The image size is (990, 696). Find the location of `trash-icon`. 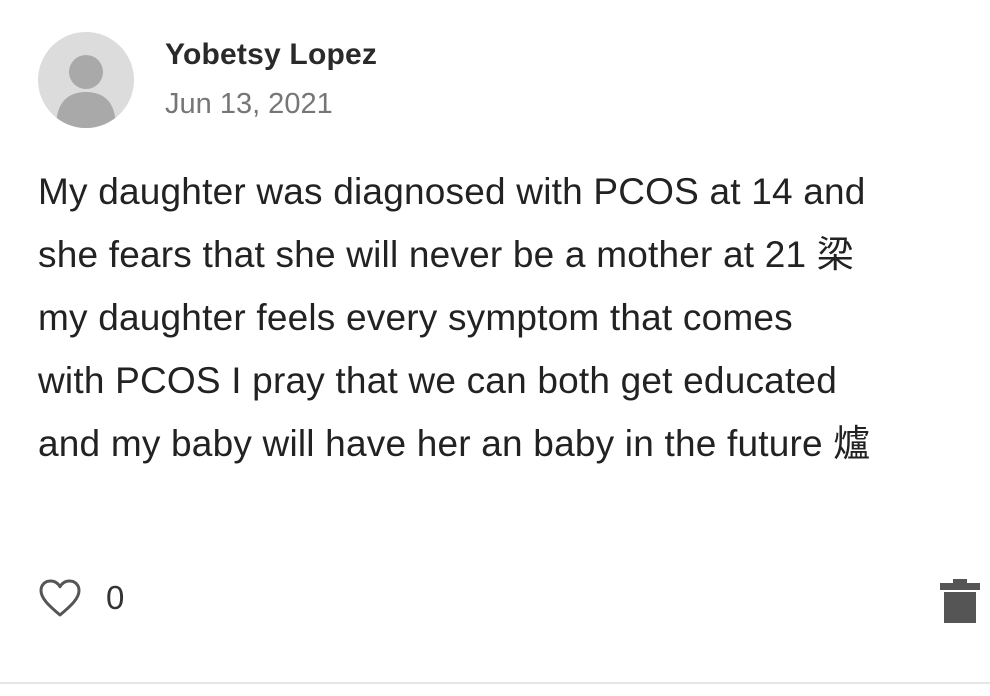

trash-icon is located at coordinates (960, 601).